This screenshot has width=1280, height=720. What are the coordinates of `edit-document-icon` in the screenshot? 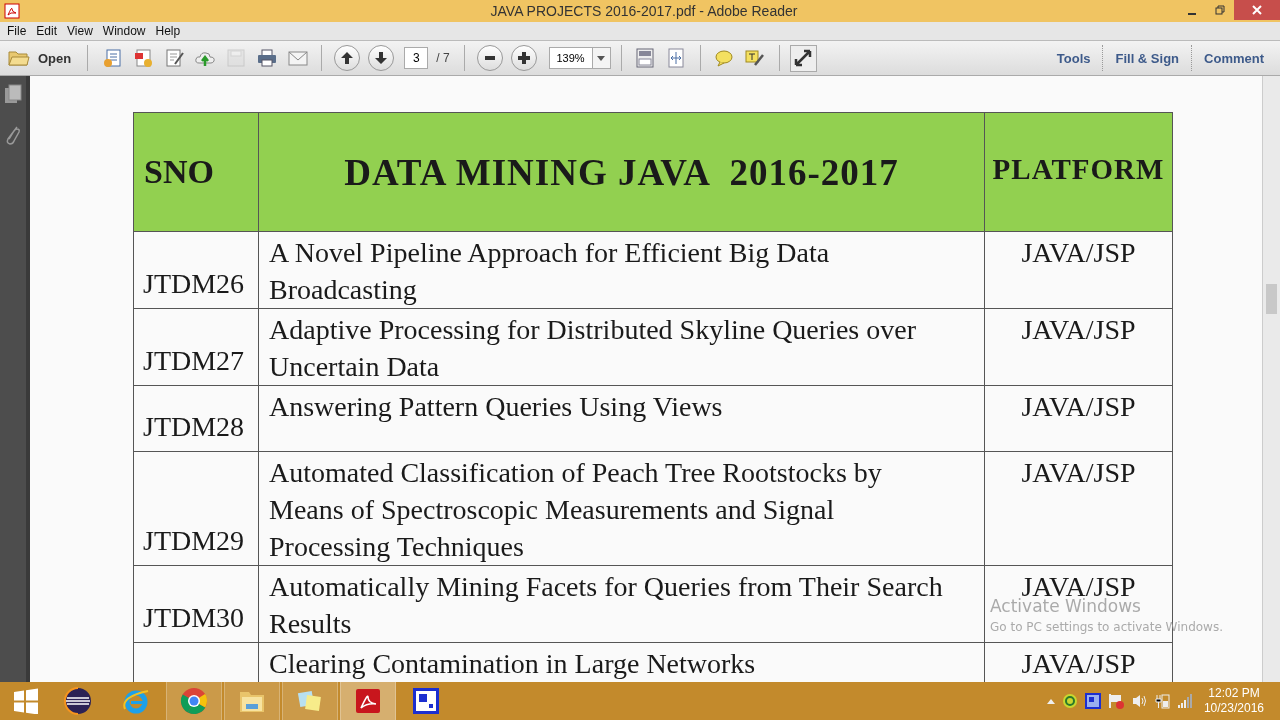 It's located at (173, 58).